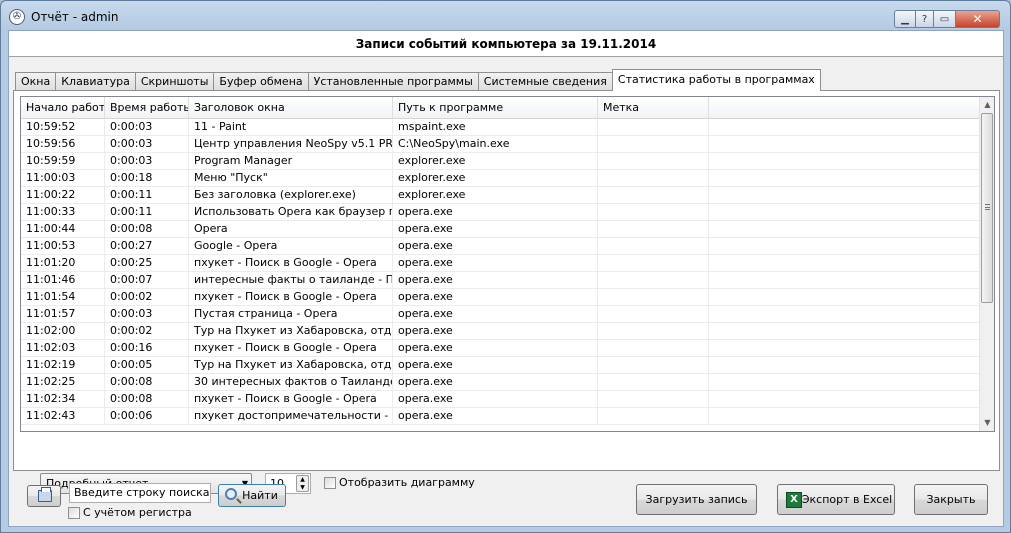 The height and width of the screenshot is (533, 1011). Describe the element at coordinates (302, 483) in the screenshot. I see `spin-buttons-icon: ▲ ▼` at that location.